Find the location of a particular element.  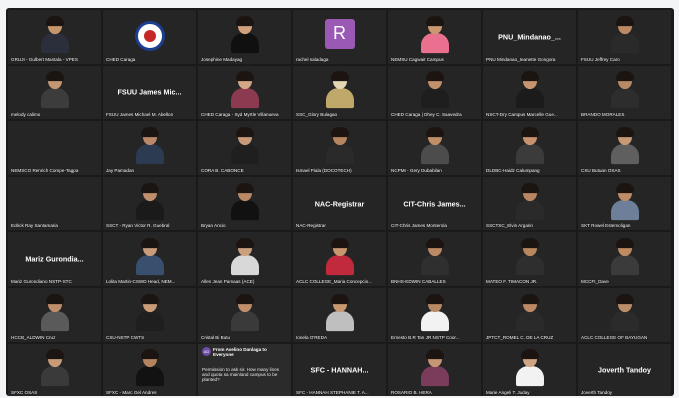

ched-logo-icon is located at coordinates (149, 35).